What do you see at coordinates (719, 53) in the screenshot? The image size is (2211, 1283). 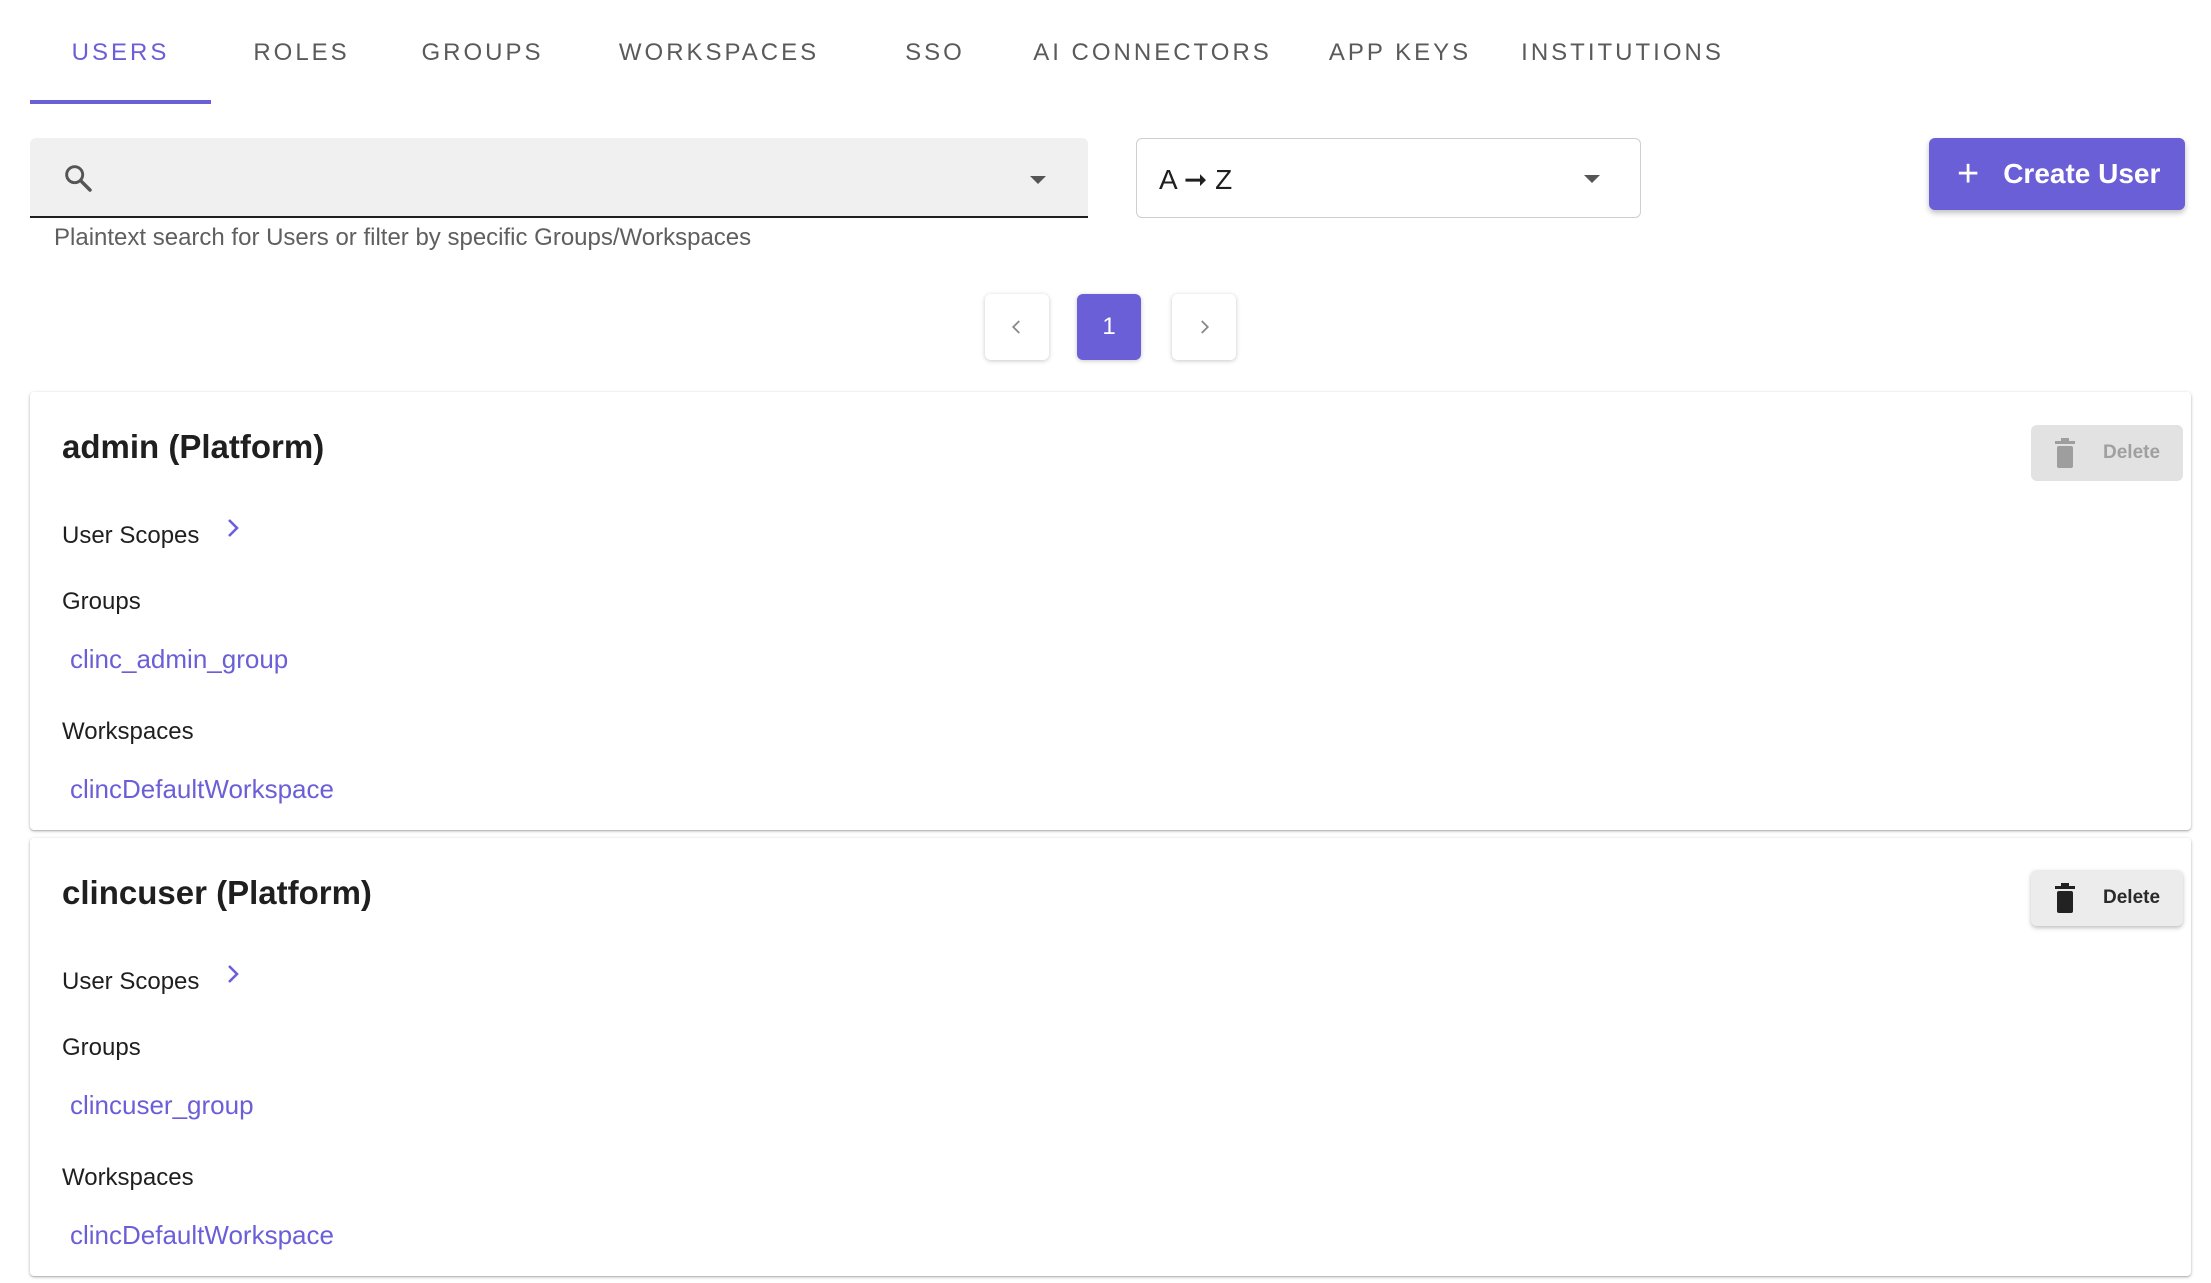 I see `tab-workspaces: WORKSPACES` at bounding box center [719, 53].